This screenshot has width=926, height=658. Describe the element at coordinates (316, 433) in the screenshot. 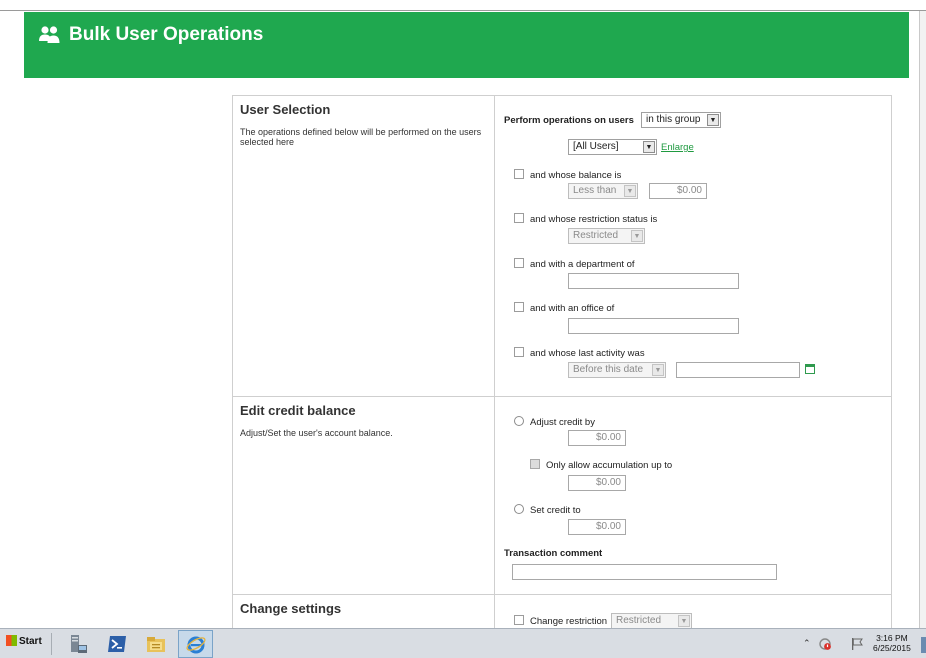

I see `section-description: Adjust/Set the user's account balance.` at that location.